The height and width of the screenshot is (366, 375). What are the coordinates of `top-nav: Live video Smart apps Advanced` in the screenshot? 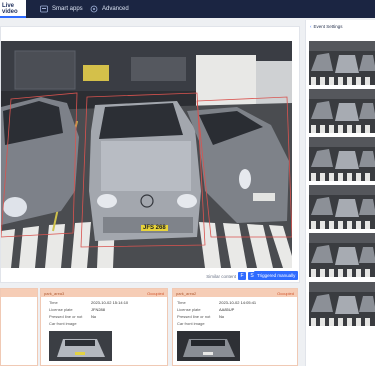 It's located at (187, 9).